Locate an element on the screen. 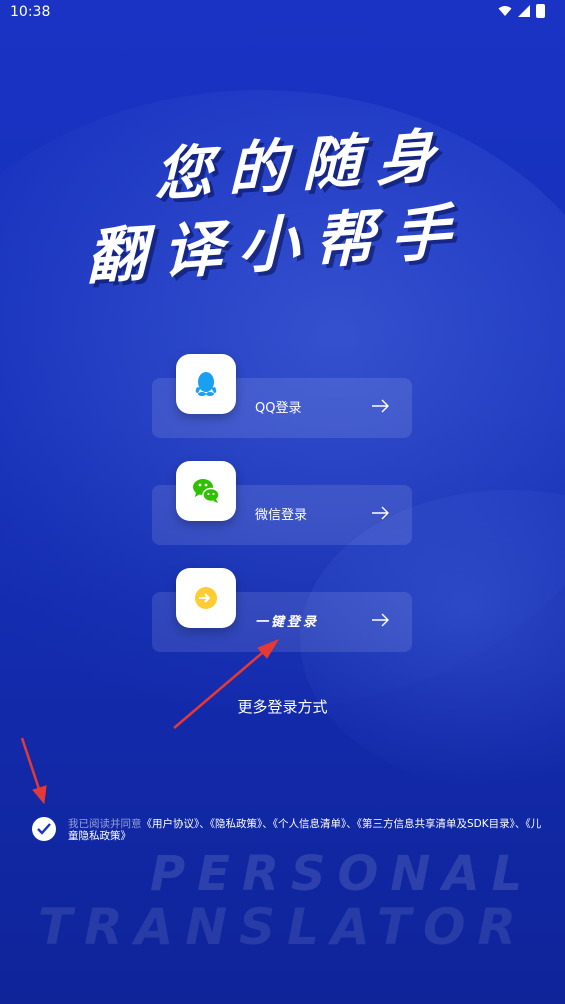 Image resolution: width=565 pixels, height=1004 pixels. status-bar: 10:38 is located at coordinates (282, 13).